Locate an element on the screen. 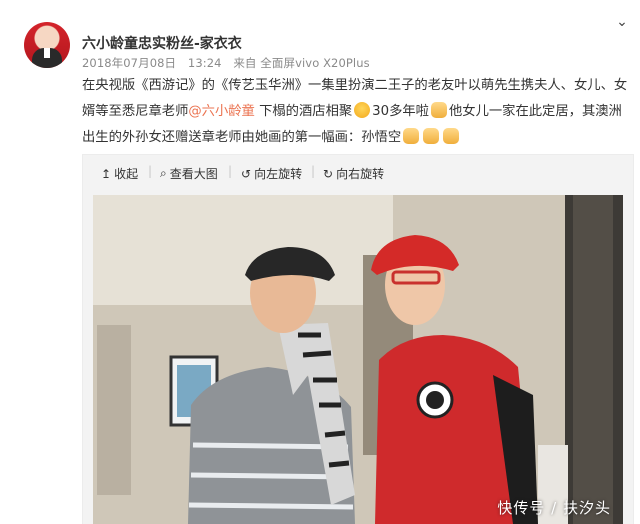  post-date: 2018年07月08日 is located at coordinates (129, 63).